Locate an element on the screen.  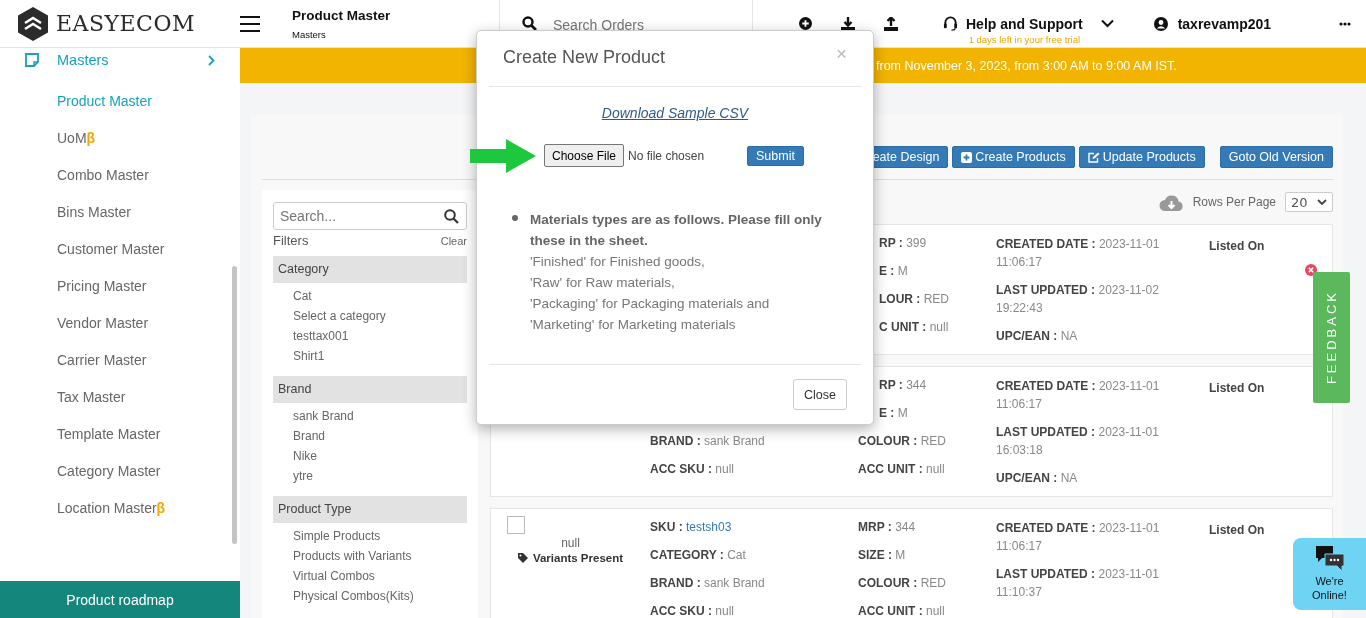
bullet-icon is located at coordinates (515, 218).